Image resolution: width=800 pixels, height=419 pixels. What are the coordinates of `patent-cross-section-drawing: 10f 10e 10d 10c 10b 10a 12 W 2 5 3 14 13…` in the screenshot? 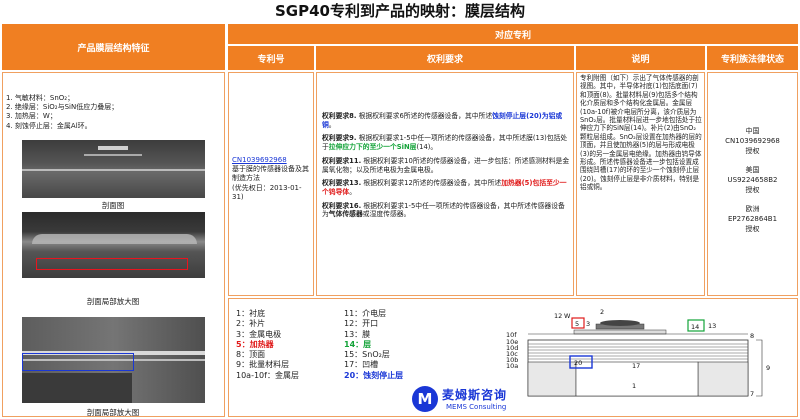 It's located at (638, 353).